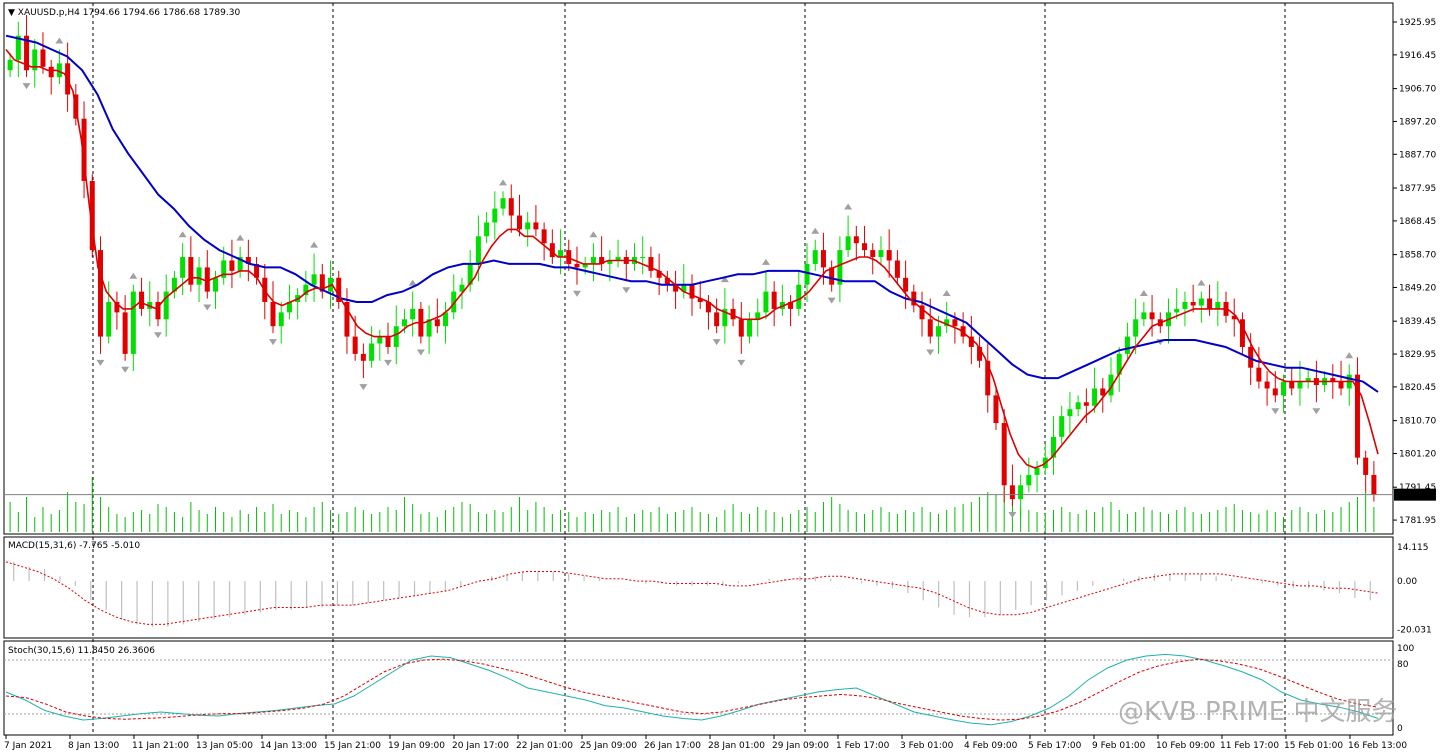 The height and width of the screenshot is (756, 1441). What do you see at coordinates (94, 746) in the screenshot?
I see `time-tick-label: 8 Jan 13:00` at bounding box center [94, 746].